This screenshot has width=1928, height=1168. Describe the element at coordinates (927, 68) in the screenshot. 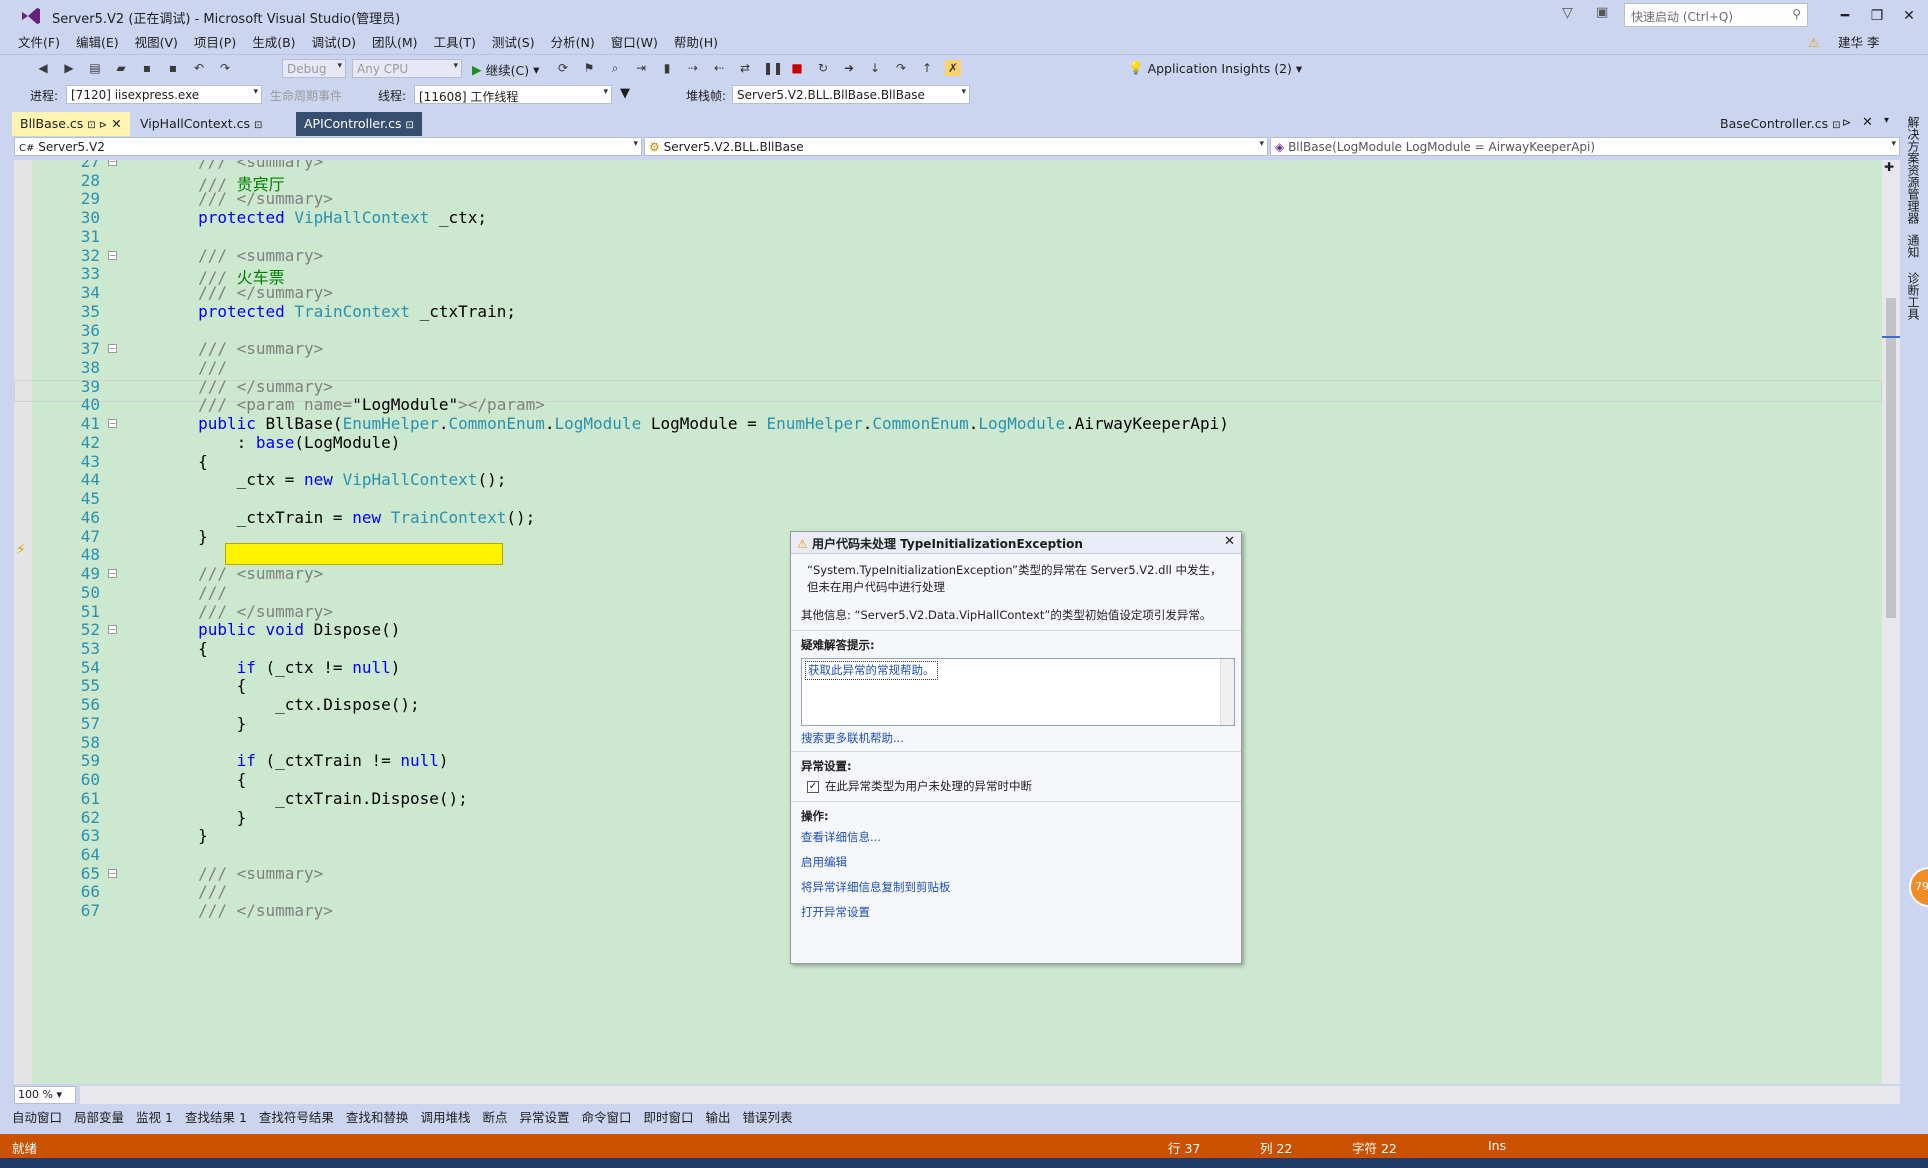

I see `step-out-icon: ↑` at that location.